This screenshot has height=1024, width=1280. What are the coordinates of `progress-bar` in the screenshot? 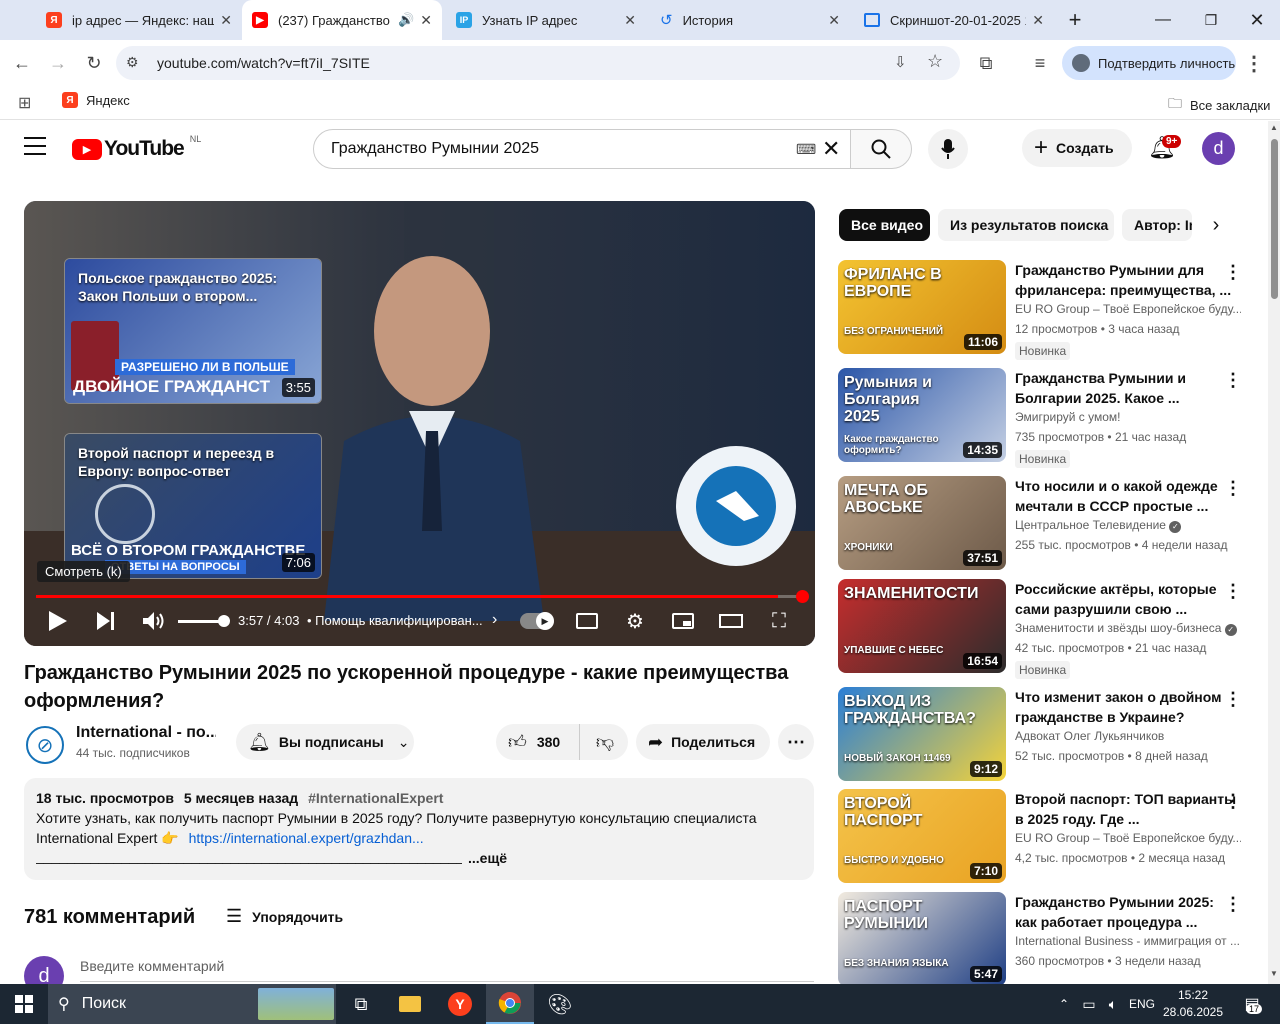 It's located at (419, 596).